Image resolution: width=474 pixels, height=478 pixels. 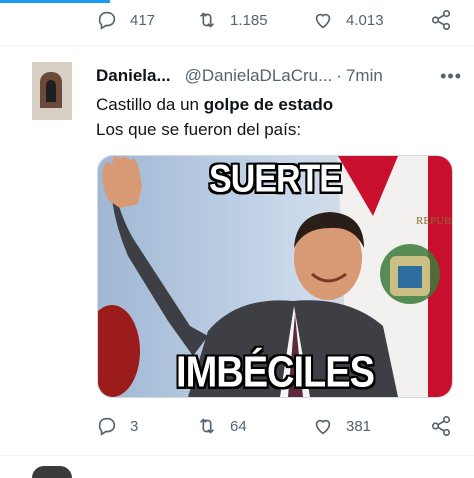 I want to click on retweet-count: 64, so click(x=238, y=426).